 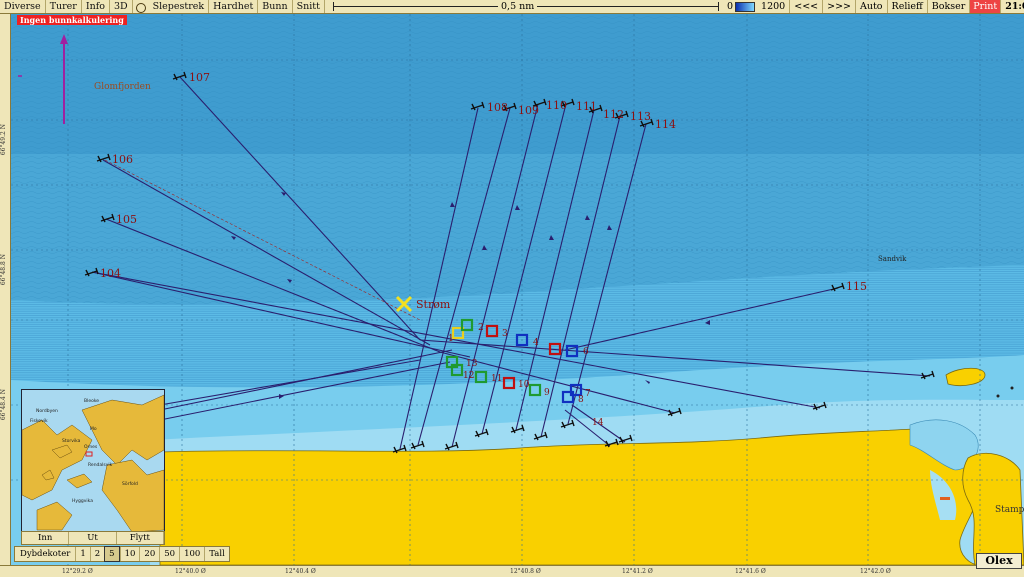 What do you see at coordinates (126, 219) in the screenshot?
I see `track-label: 105` at bounding box center [126, 219].